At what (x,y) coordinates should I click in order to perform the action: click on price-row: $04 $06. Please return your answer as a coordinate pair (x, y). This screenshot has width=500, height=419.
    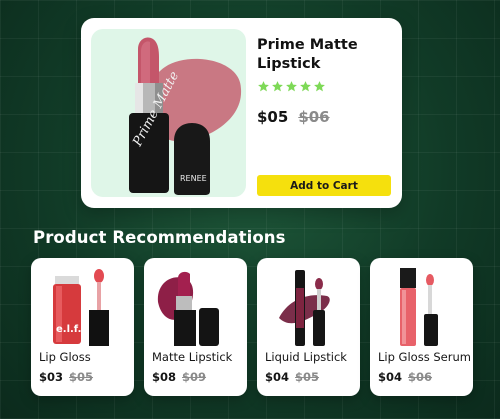
    Looking at the image, I should click on (405, 377).